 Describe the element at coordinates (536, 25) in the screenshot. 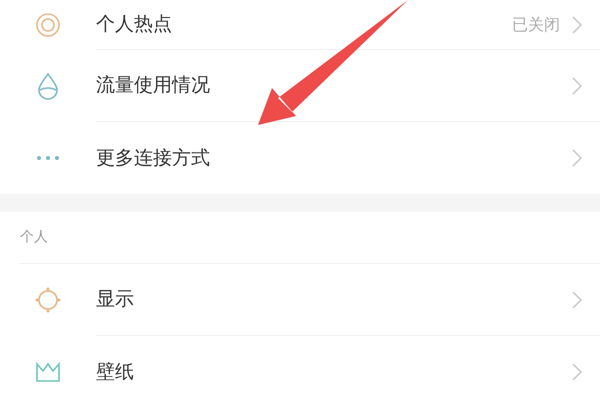

I see `row-value: 已关闭` at that location.